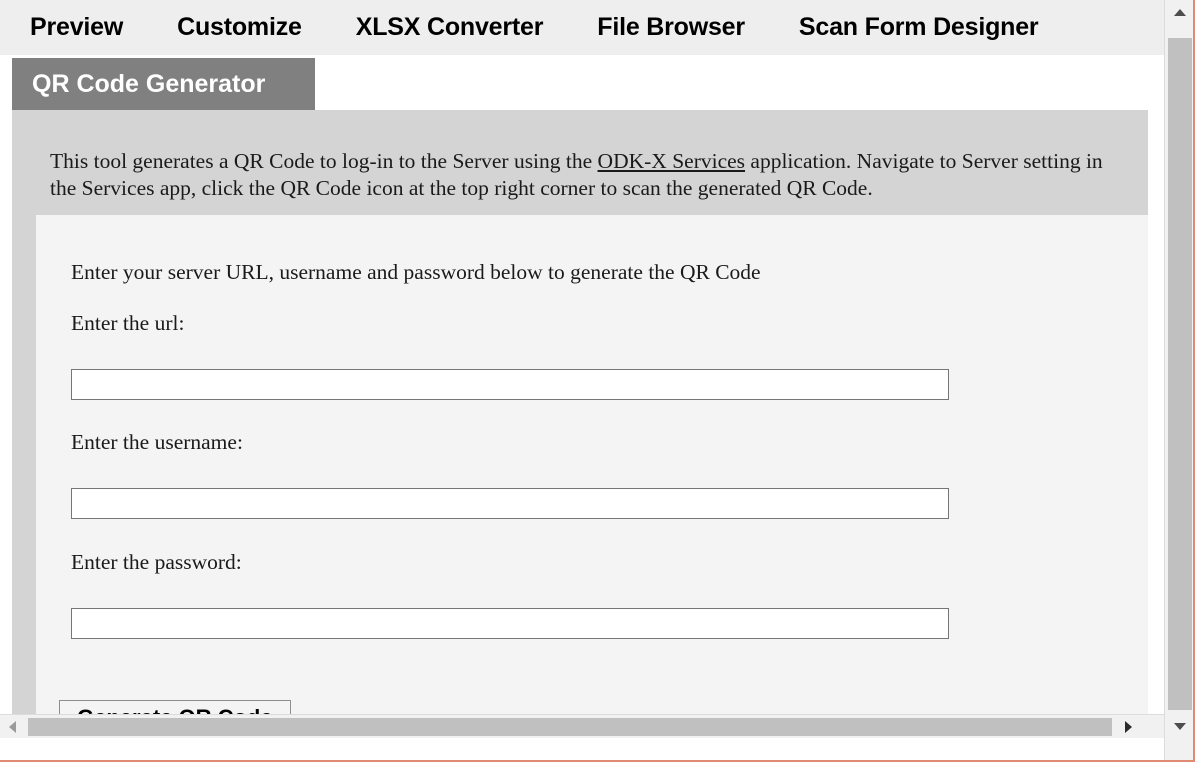 The image size is (1195, 762). I want to click on odk-x-services-link: ODK-X Services, so click(671, 161).